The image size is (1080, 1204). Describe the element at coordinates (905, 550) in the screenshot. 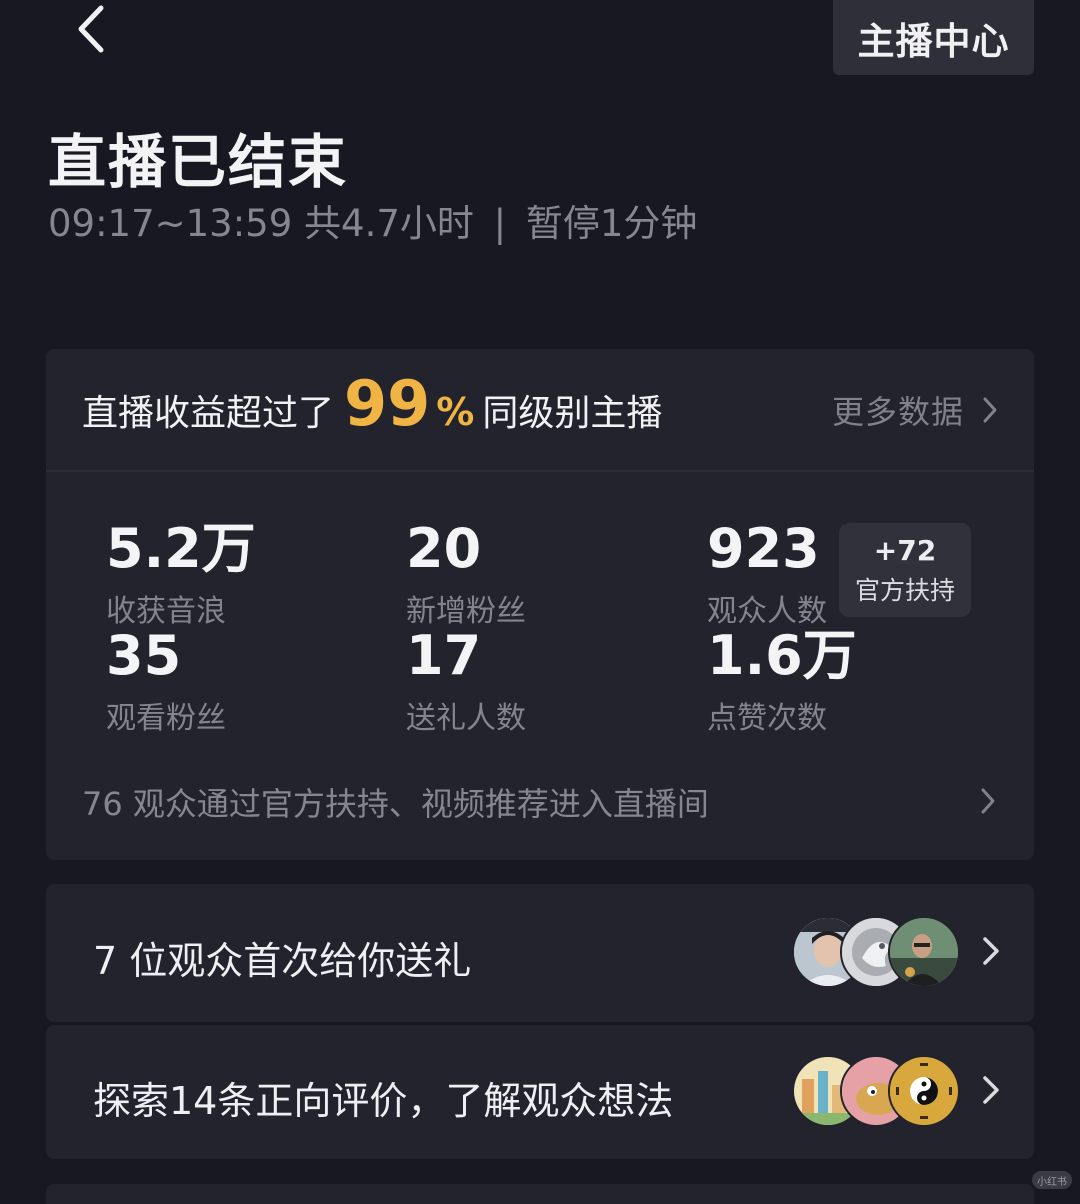

I see `badge-value: +72` at that location.